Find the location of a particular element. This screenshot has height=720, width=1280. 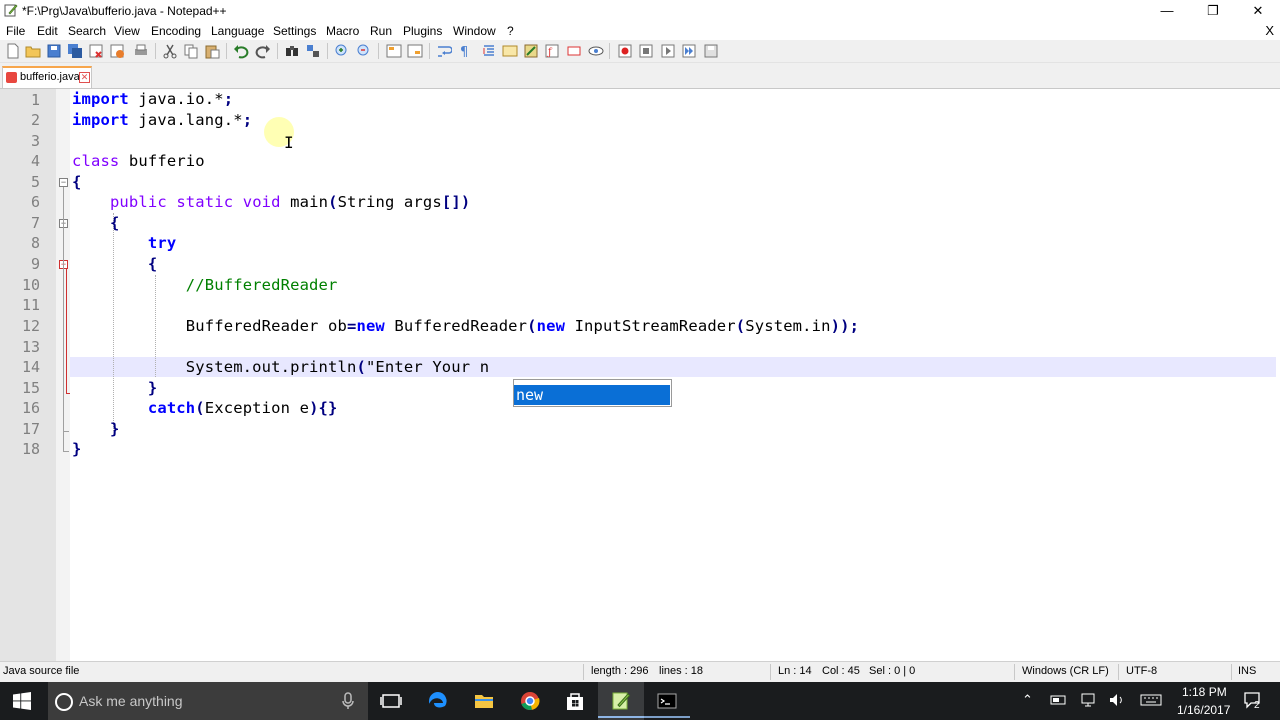

function-list-icon: ƒ is located at coordinates (552, 51).